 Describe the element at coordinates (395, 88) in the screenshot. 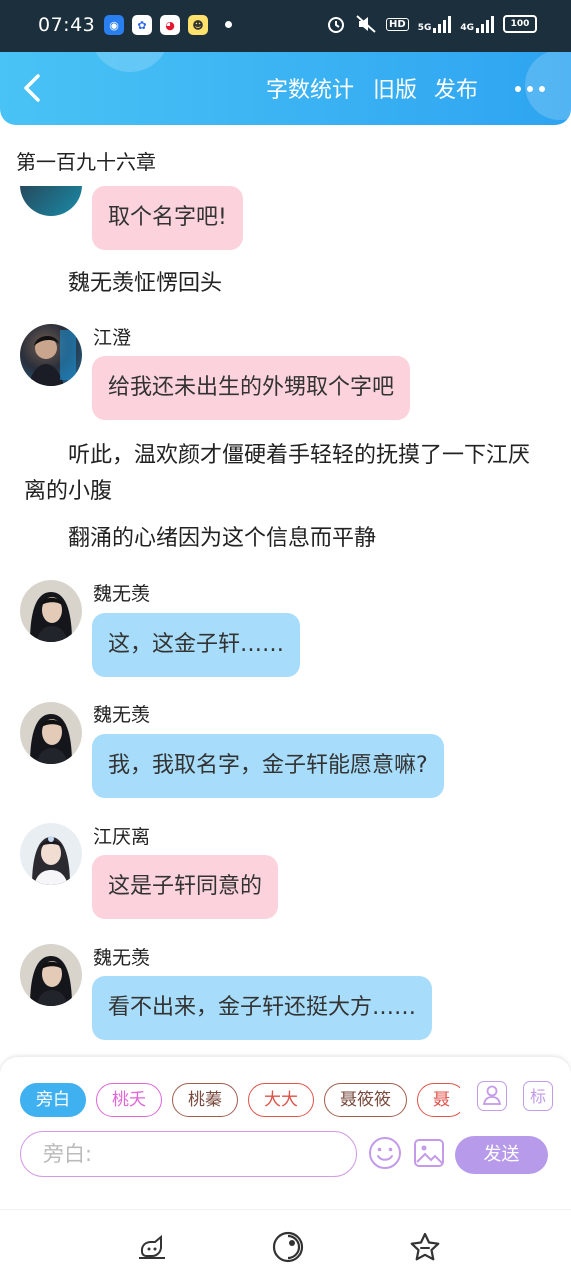

I see `old-version-button: 旧版` at that location.